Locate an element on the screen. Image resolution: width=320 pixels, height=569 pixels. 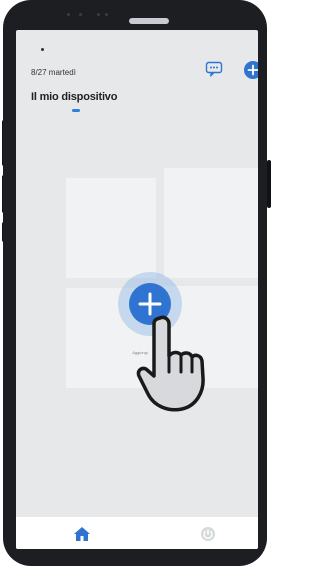
plus-icon is located at coordinates (251, 70).